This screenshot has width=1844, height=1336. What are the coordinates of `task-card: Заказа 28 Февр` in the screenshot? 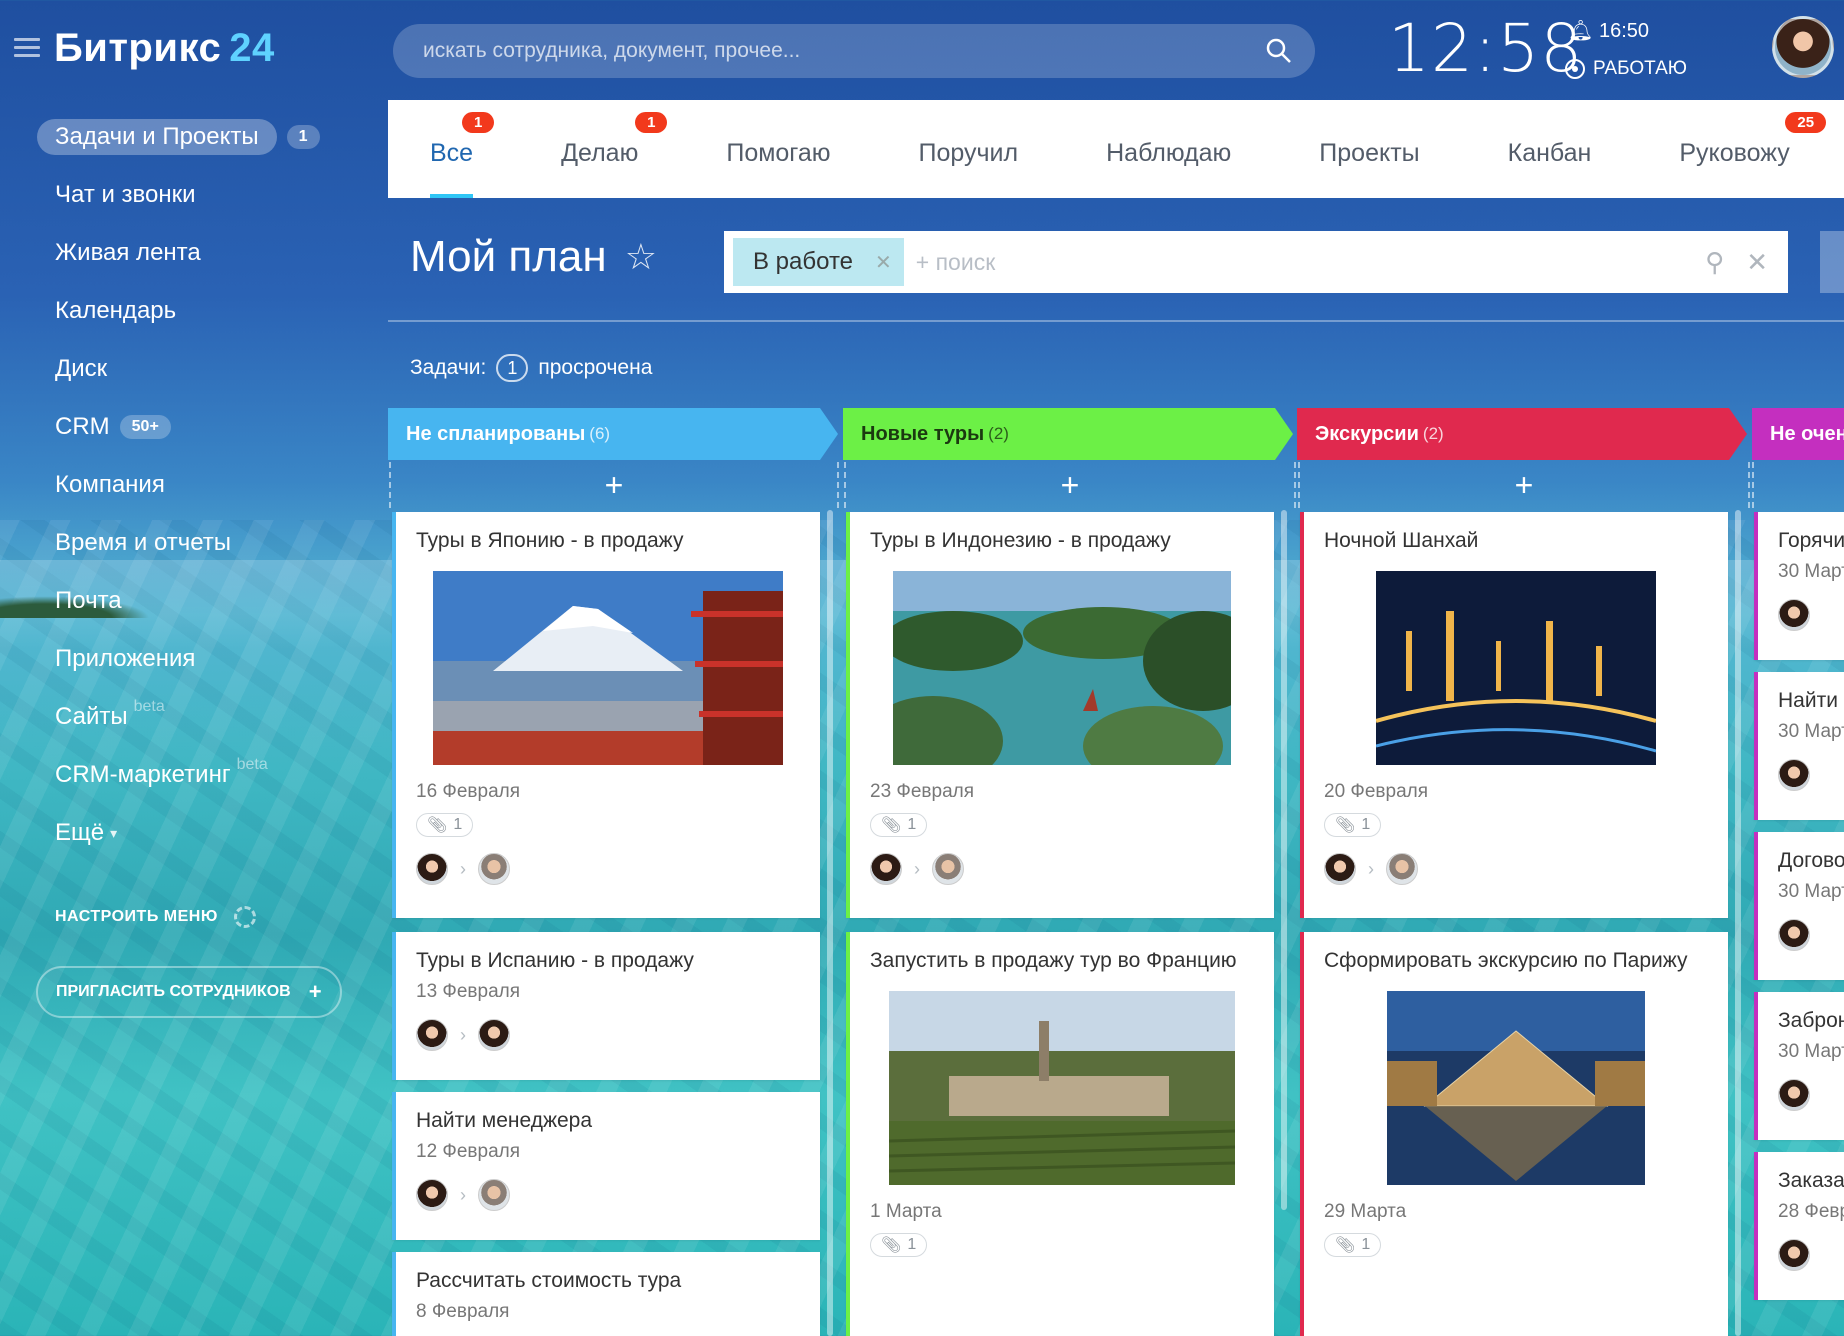 It's located at (1799, 1226).